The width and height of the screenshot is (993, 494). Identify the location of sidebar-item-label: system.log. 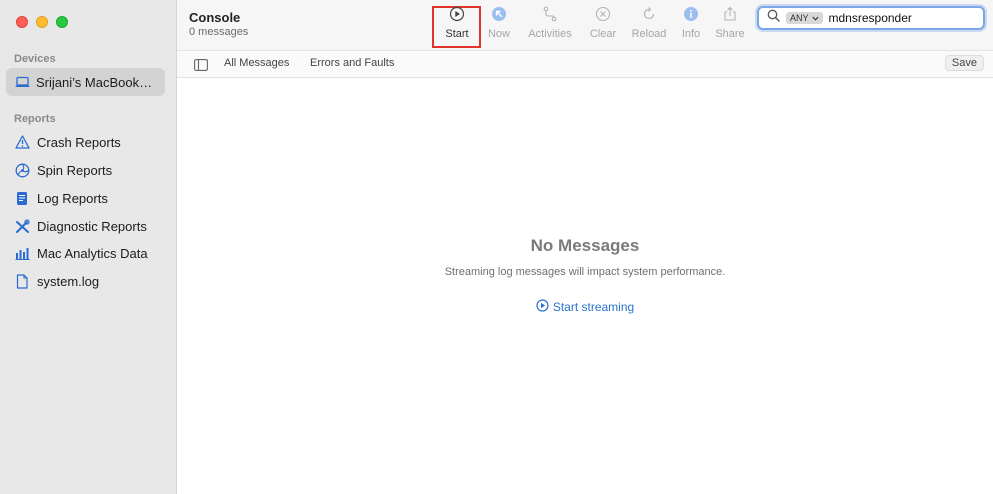
(68, 281).